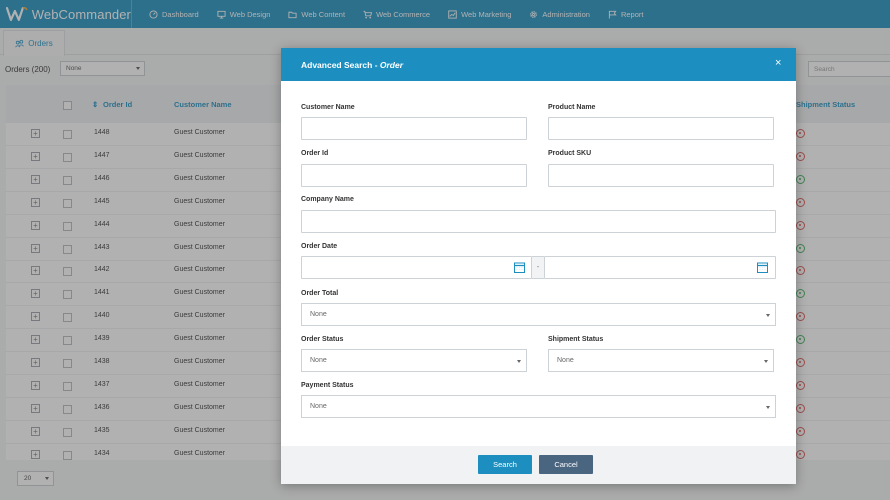  Describe the element at coordinates (315, 153) in the screenshot. I see `order-id-label: Order Id` at that location.